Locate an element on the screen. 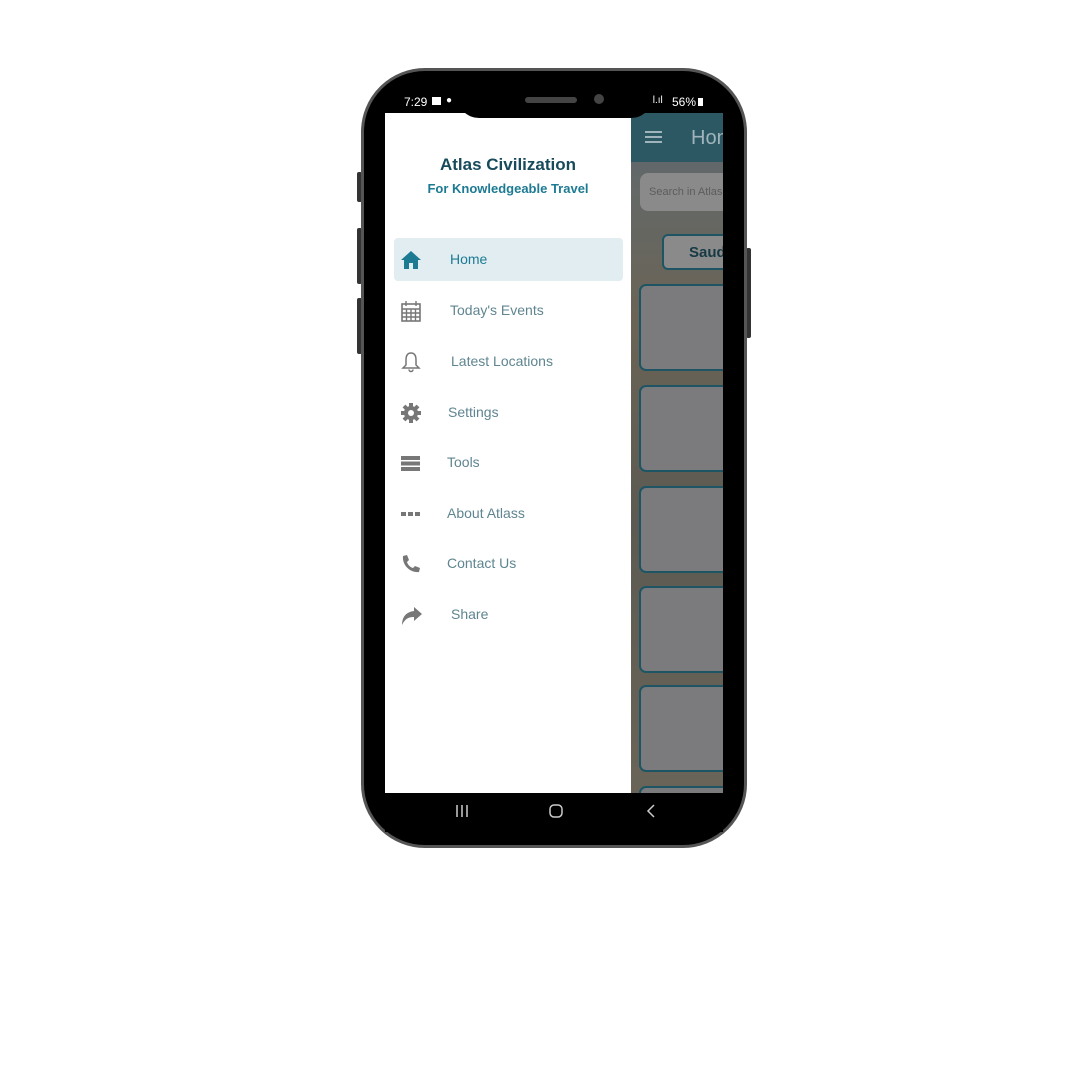  search-input: Search in Atlas is located at coordinates (681, 192).